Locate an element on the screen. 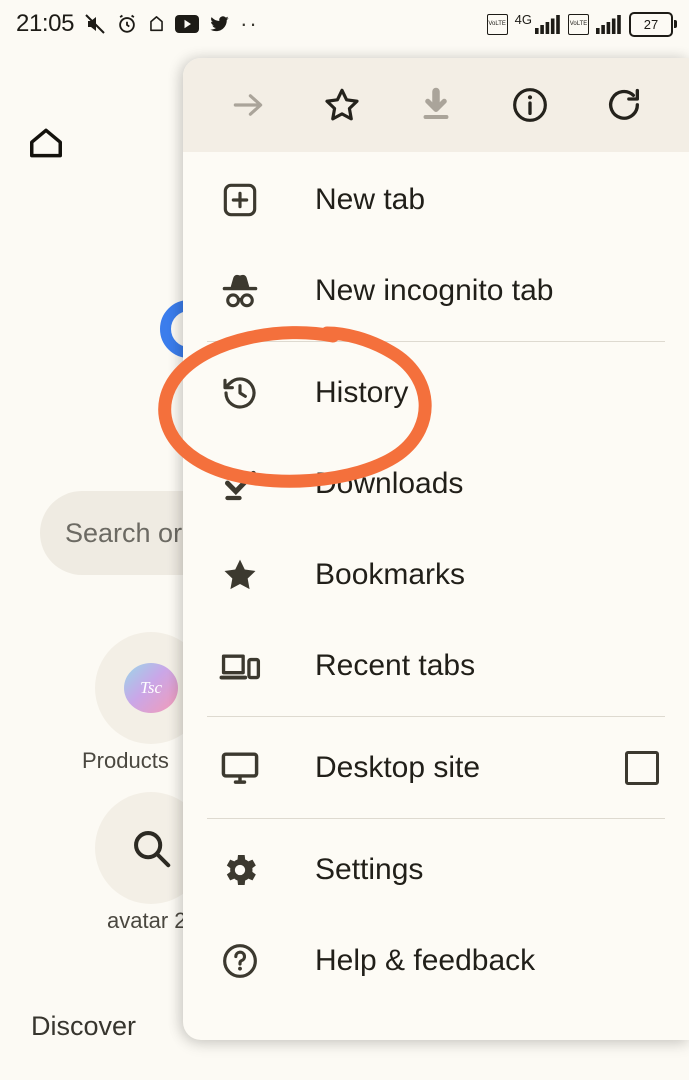 This screenshot has width=689, height=1080. menu-toolbar is located at coordinates (436, 105).